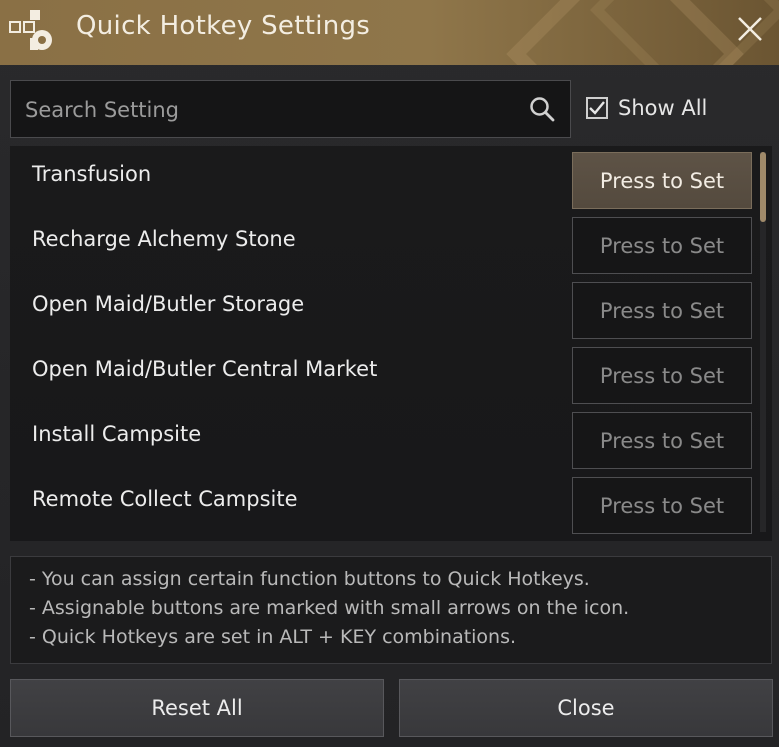 This screenshot has height=747, width=779. I want to click on search-icon, so click(542, 109).